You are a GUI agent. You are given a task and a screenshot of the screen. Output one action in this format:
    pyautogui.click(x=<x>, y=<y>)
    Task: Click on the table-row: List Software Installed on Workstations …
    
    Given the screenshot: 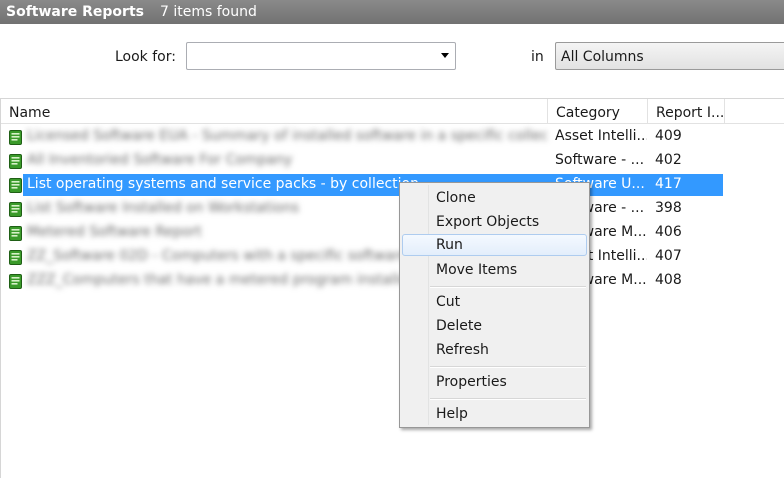 What is the action you would take?
    pyautogui.click(x=392, y=209)
    